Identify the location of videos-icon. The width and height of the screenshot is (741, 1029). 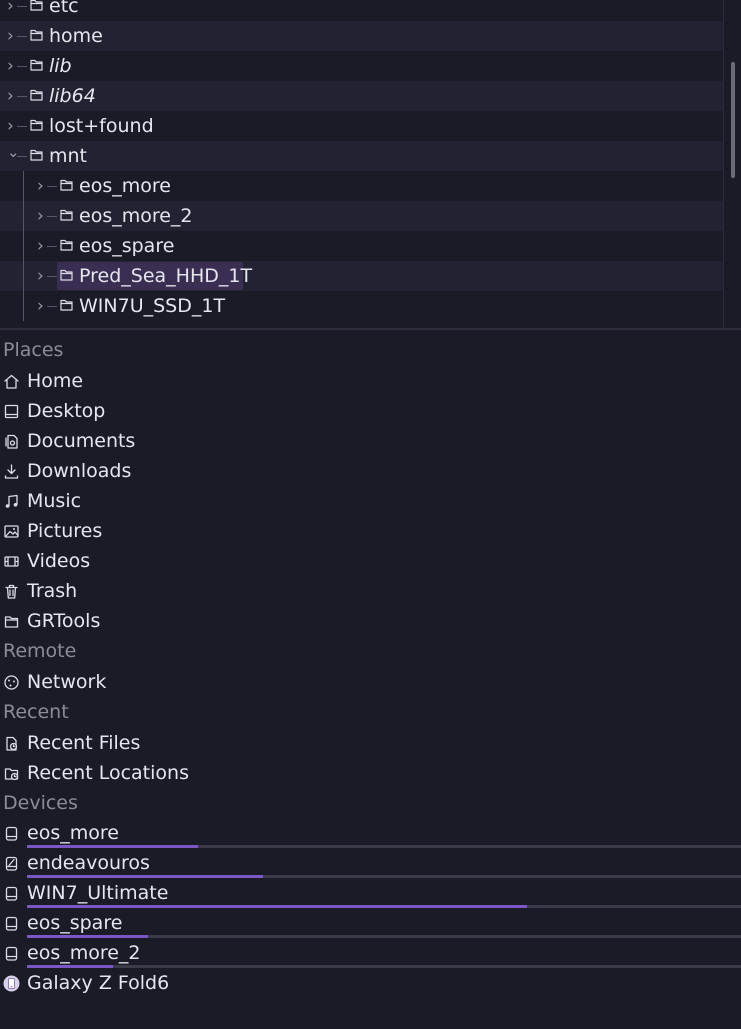
(11, 561).